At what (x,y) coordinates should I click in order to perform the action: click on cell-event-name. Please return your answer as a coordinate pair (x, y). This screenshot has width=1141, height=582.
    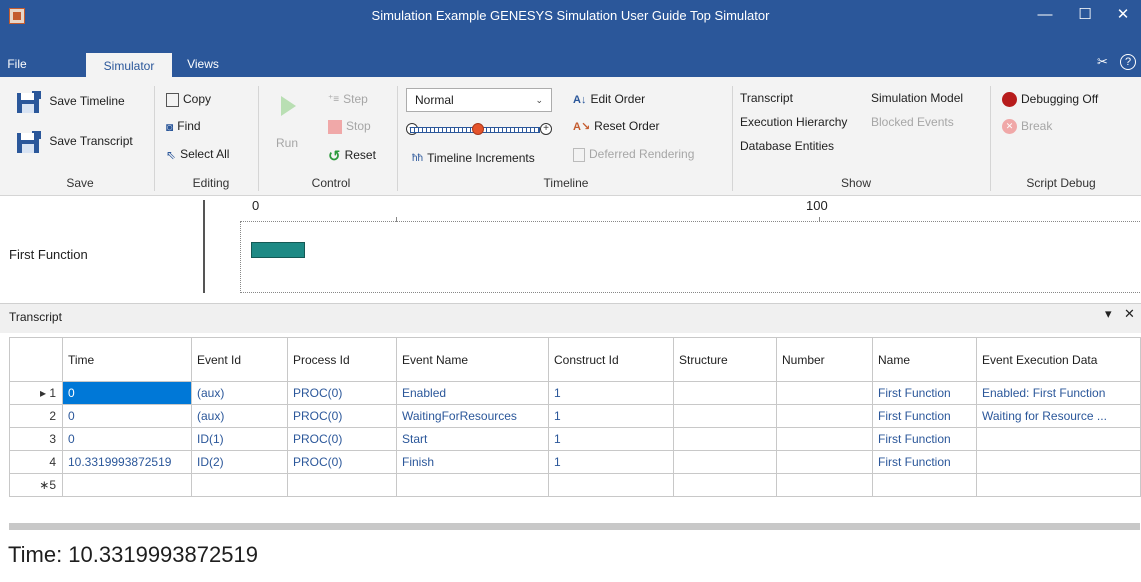
    Looking at the image, I should click on (472, 485).